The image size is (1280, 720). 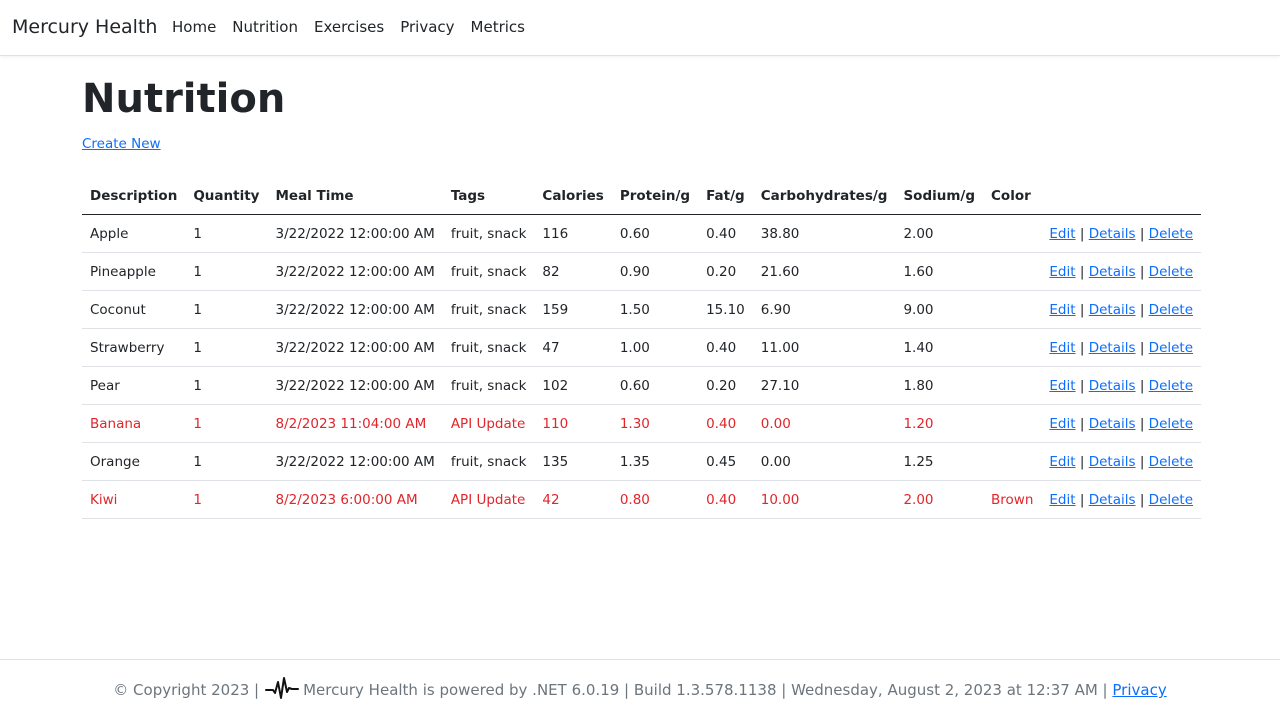 What do you see at coordinates (1012, 196) in the screenshot?
I see `col-color: Color` at bounding box center [1012, 196].